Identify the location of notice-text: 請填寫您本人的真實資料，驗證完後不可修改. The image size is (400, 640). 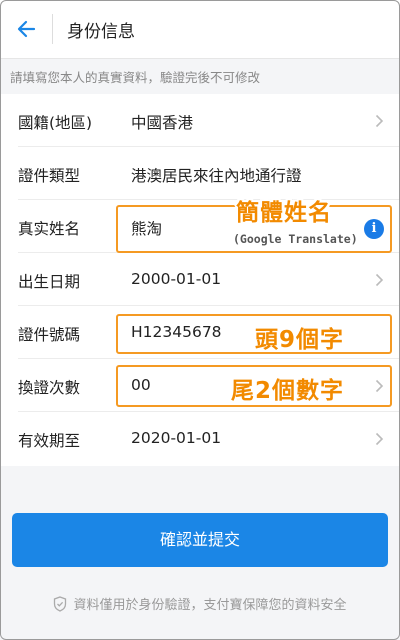
(135, 77).